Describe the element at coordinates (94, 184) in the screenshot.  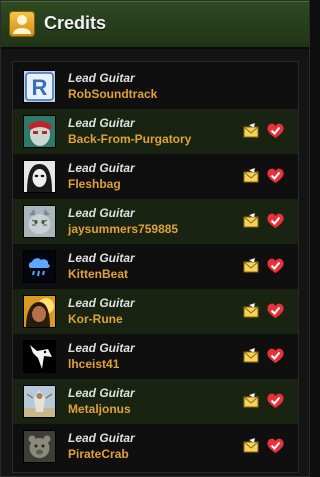
I see `credit-username: Fleshbag` at that location.